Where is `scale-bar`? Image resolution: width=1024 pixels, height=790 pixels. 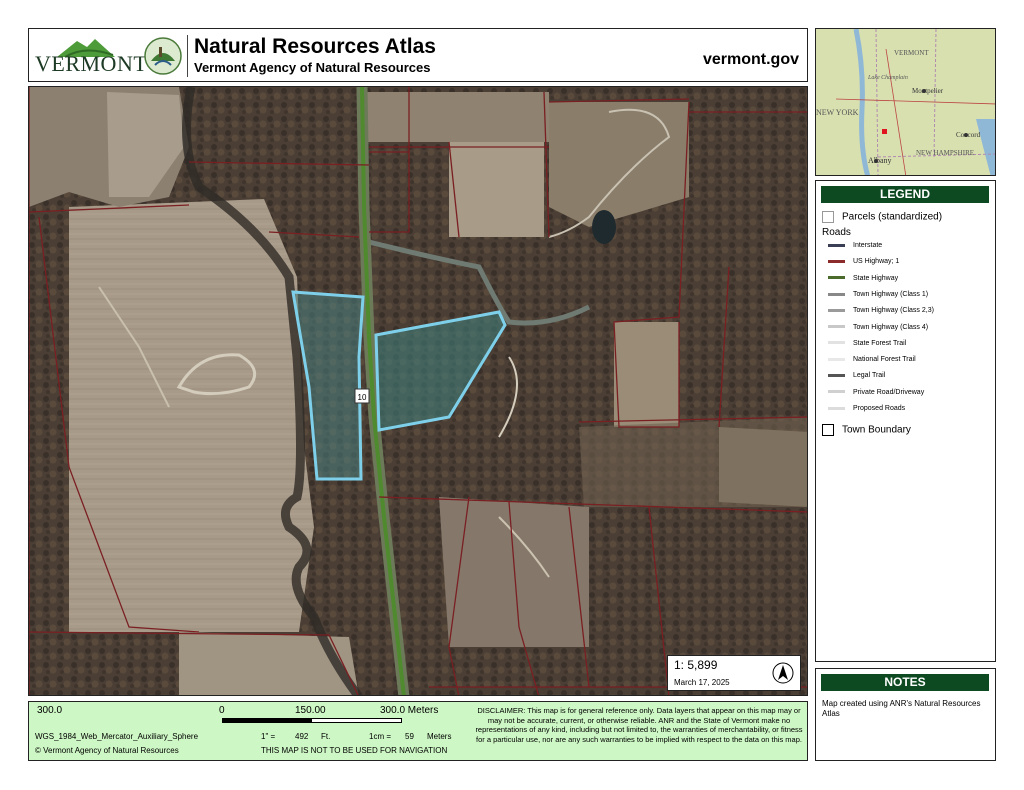
scale-bar is located at coordinates (312, 720).